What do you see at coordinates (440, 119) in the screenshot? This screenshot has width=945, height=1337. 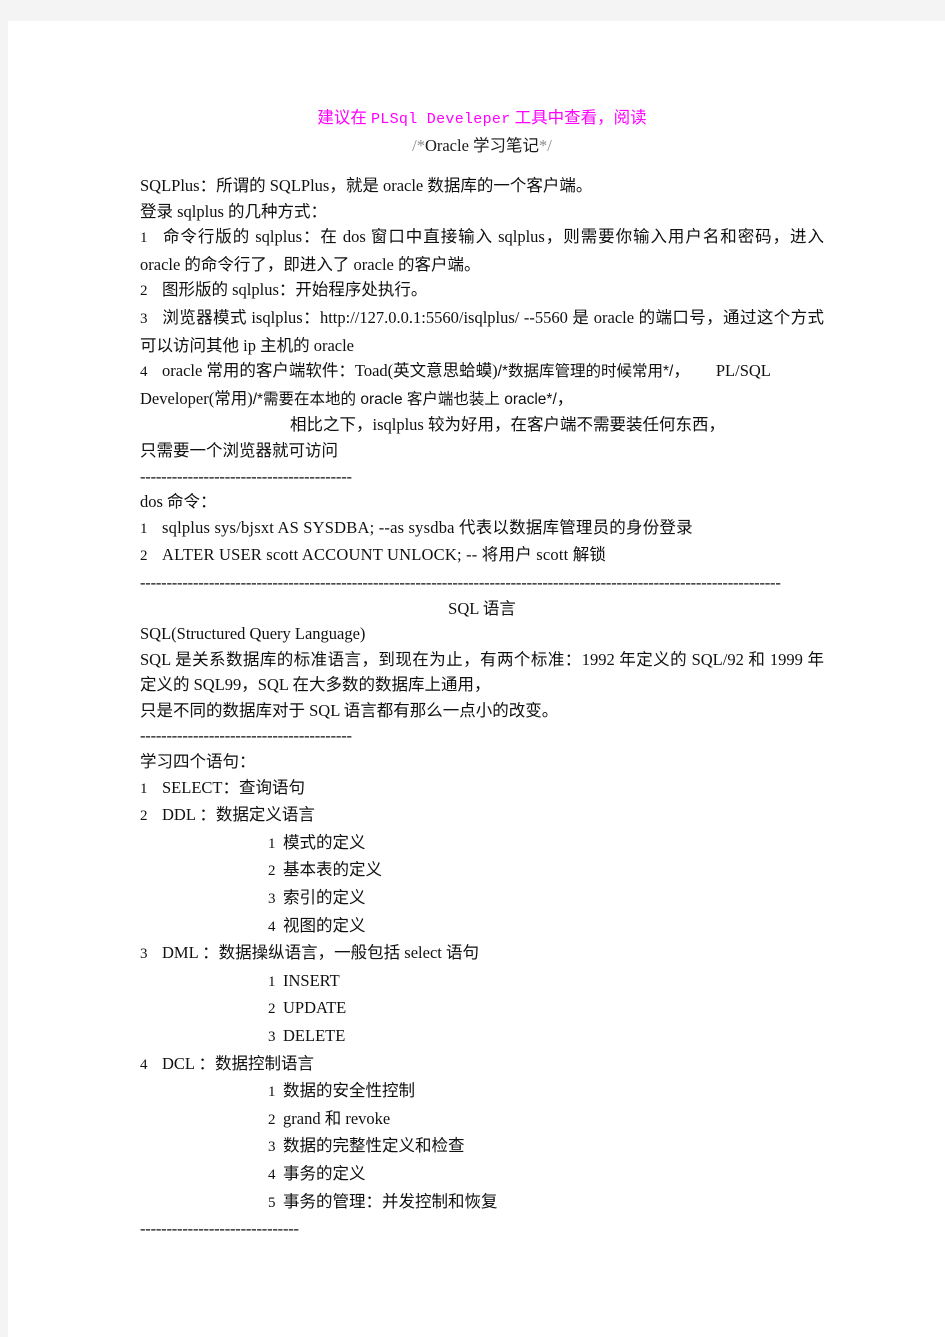 I see `advice-title-tool: PLSql Develeper` at bounding box center [440, 119].